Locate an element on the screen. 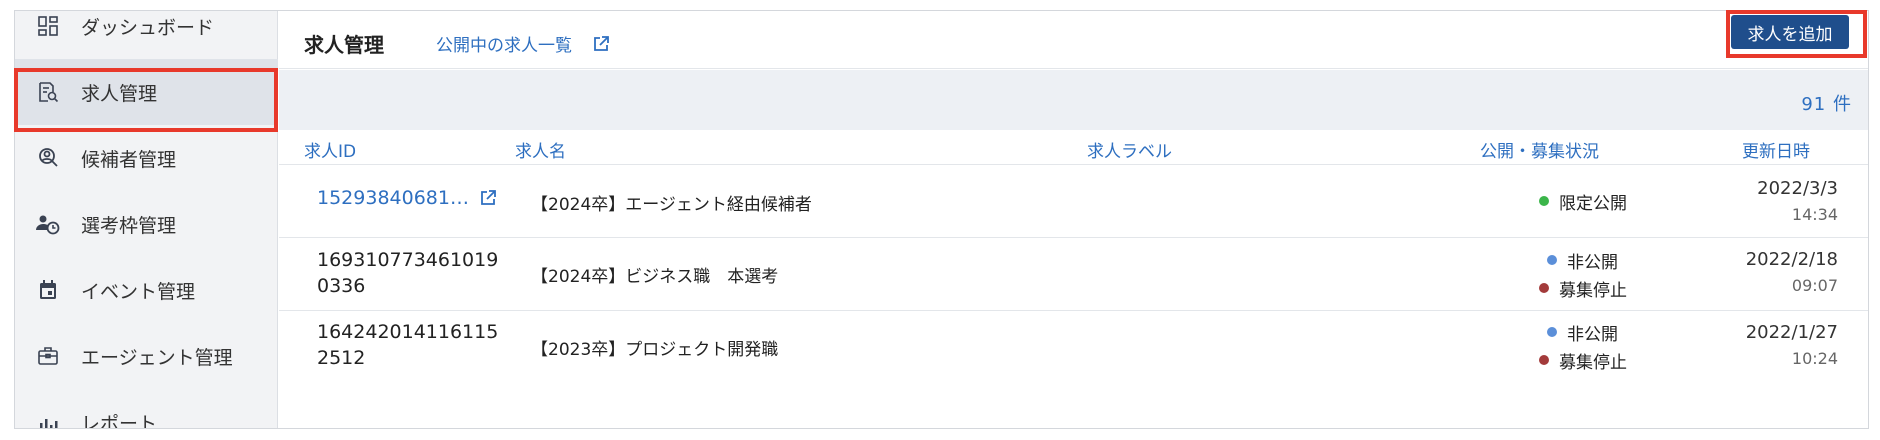 This screenshot has height=440, width=1880. sidebar-item-reports: レポート is located at coordinates (146, 409).